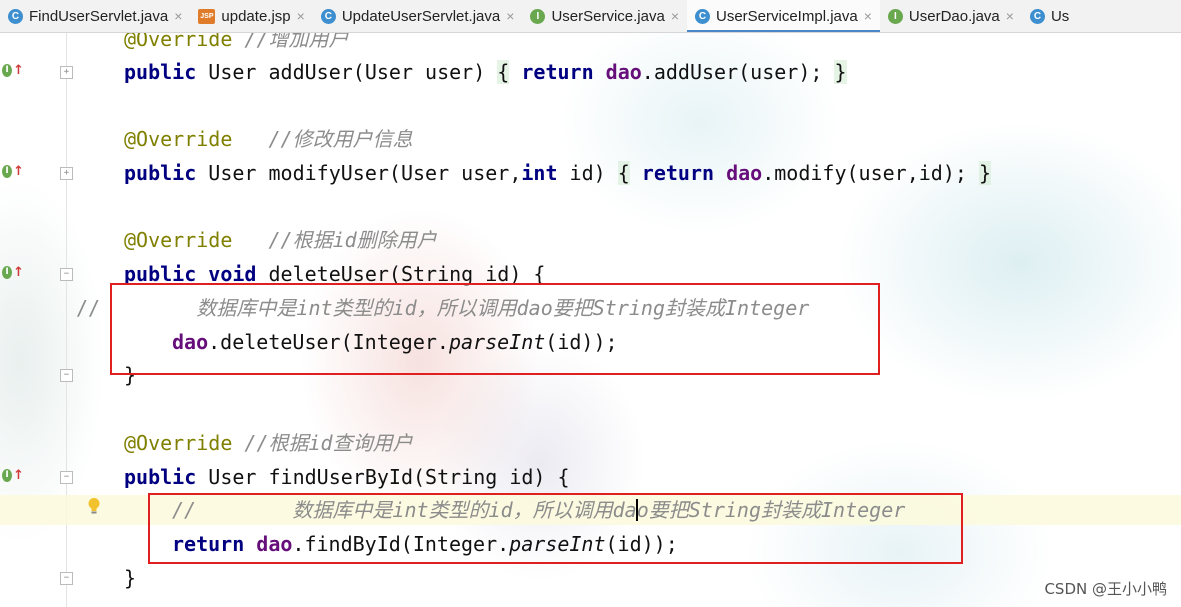  I want to click on tab-label: UserService.java, so click(608, 16).